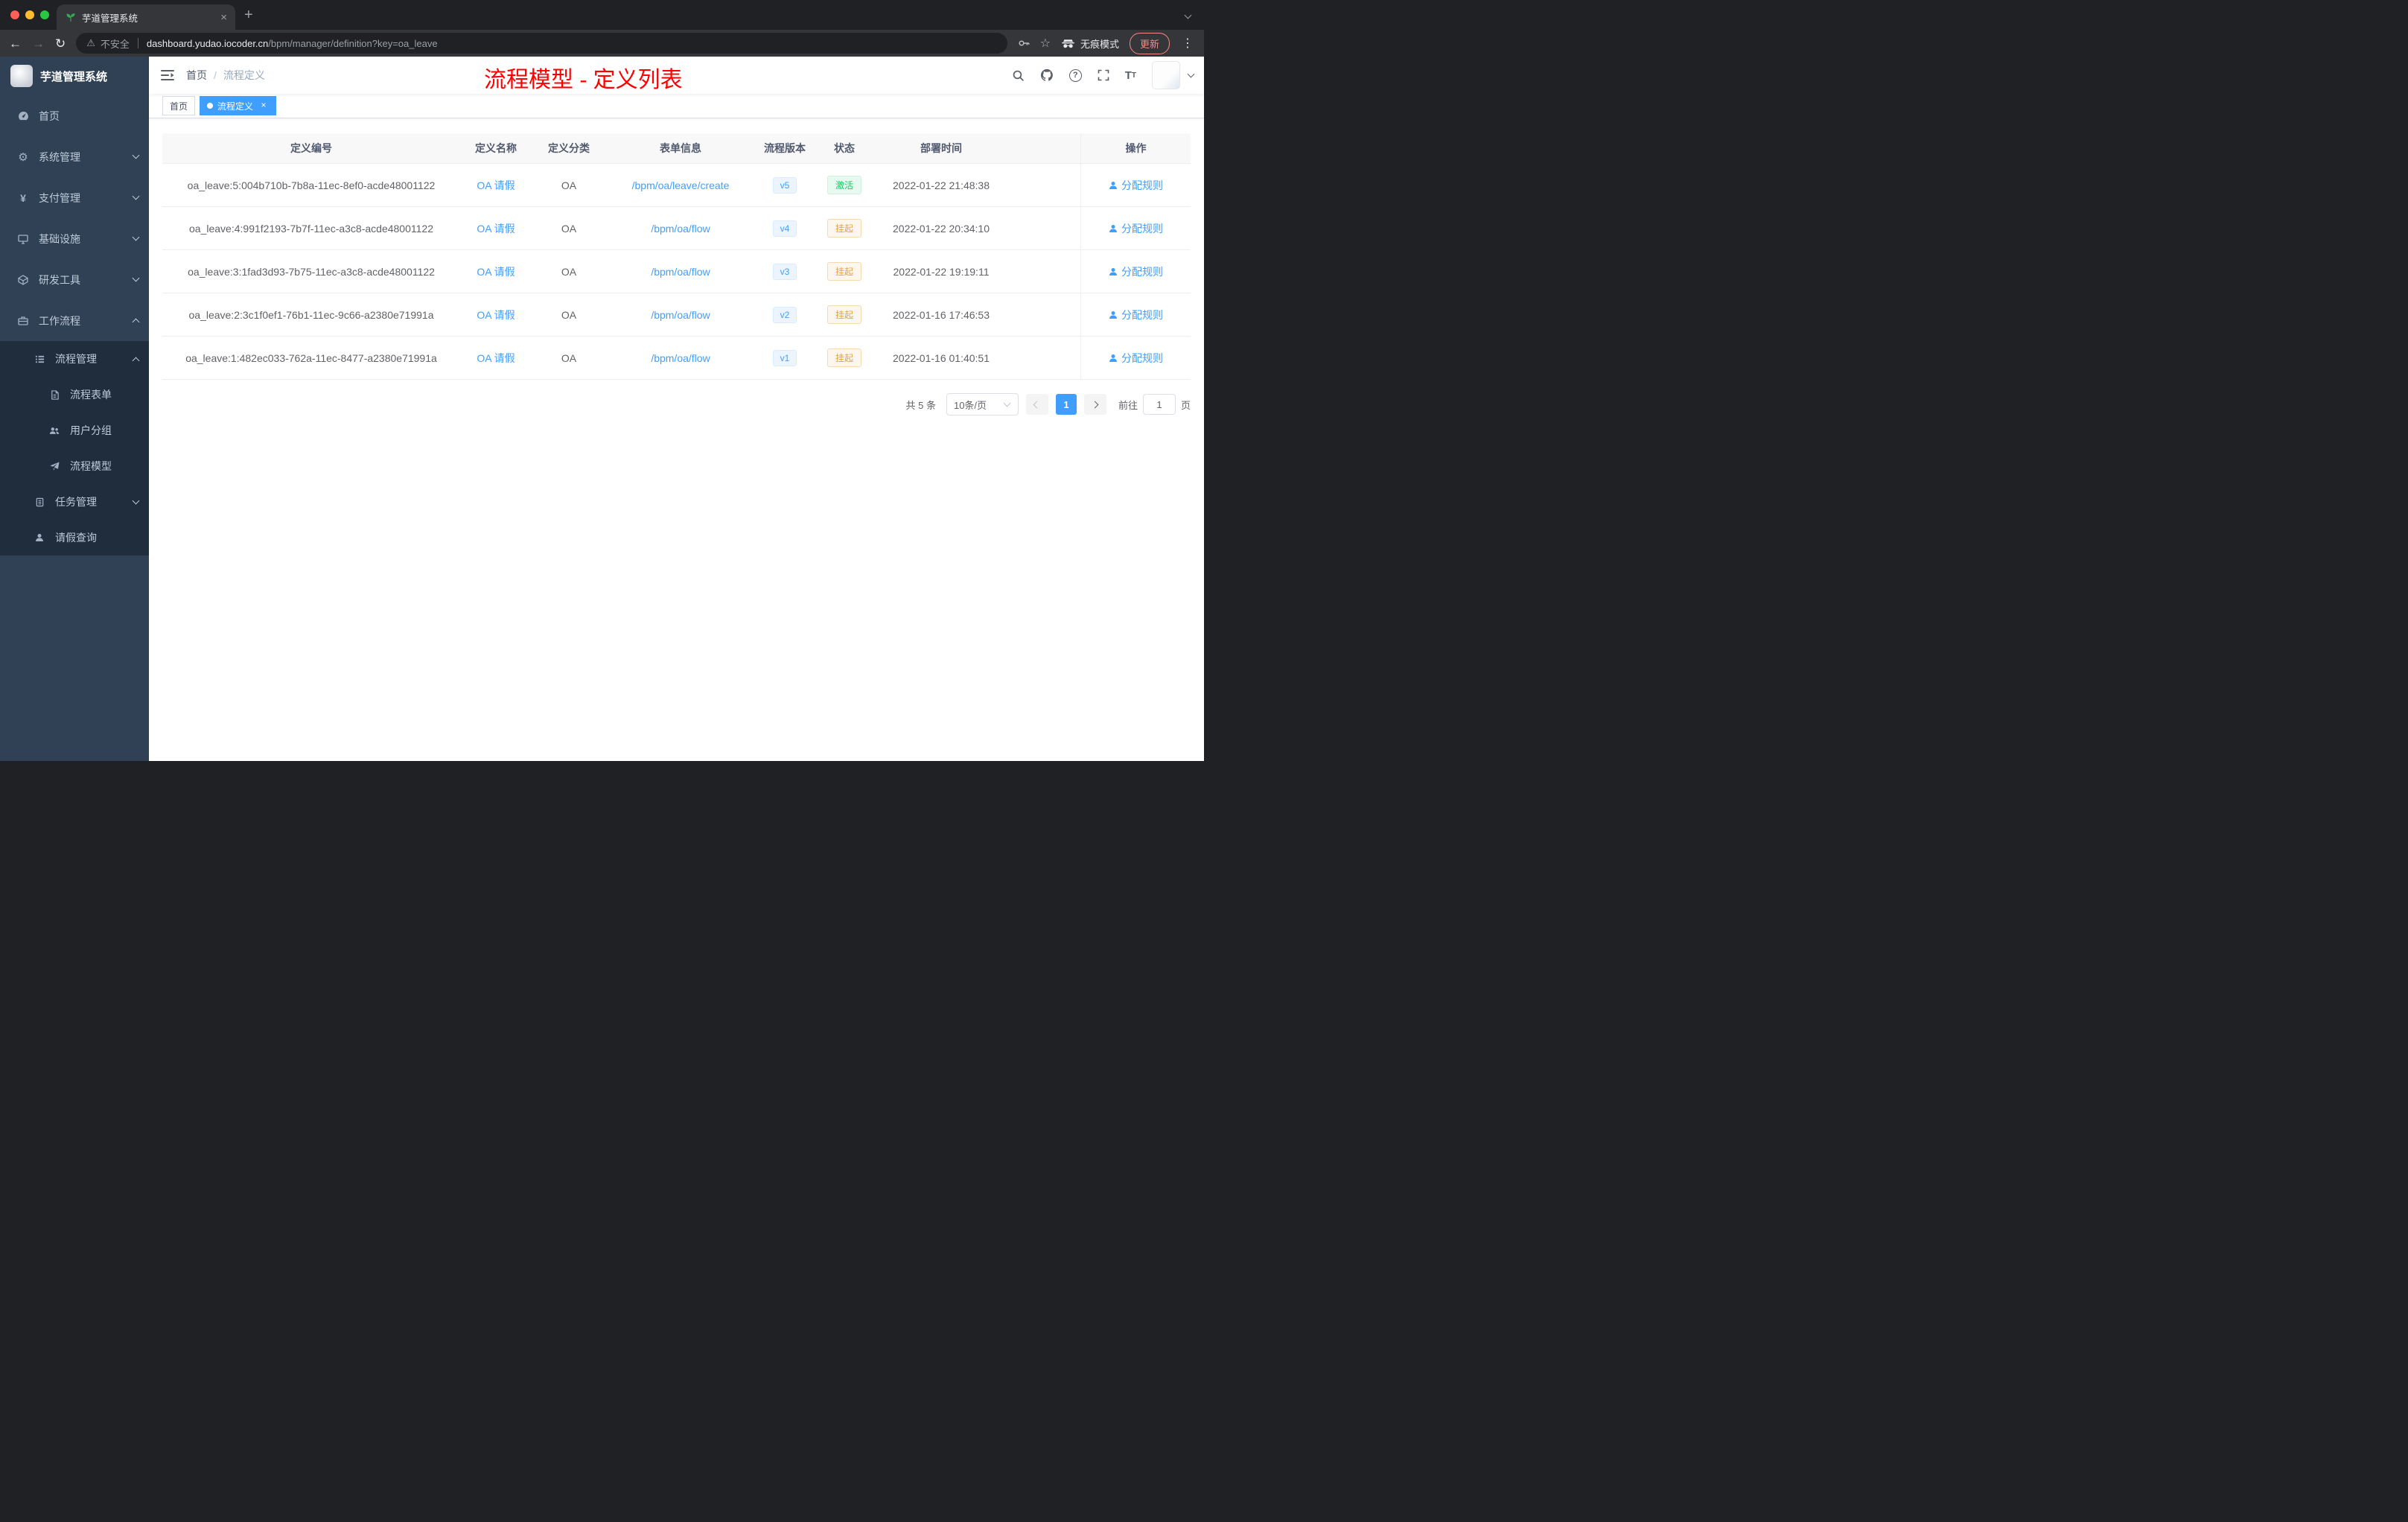  What do you see at coordinates (74, 156) in the screenshot?
I see `sidebar-item-system: ⚙ 系统管理` at bounding box center [74, 156].